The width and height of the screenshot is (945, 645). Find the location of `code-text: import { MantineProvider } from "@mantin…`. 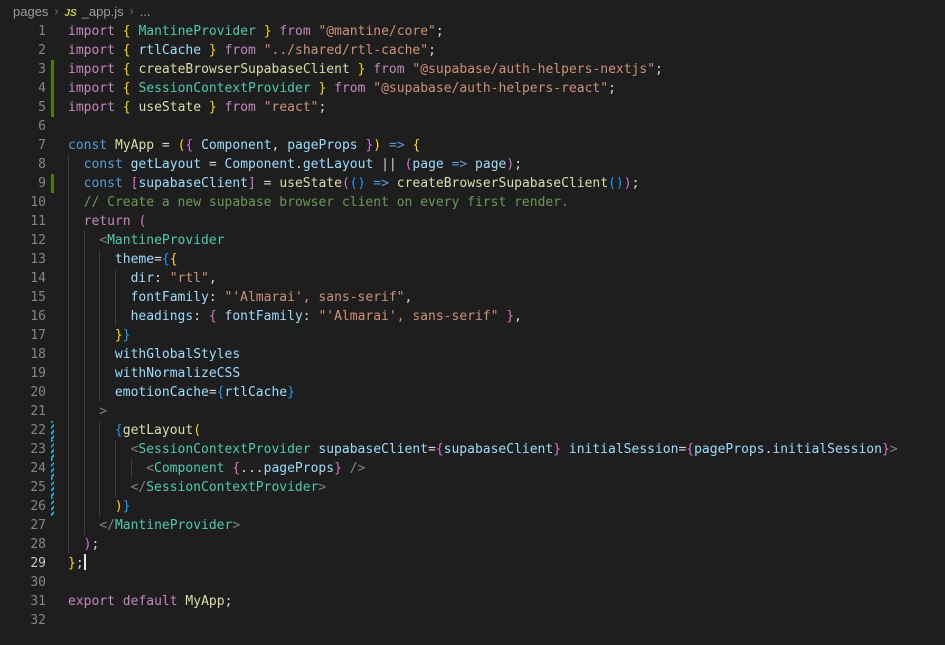

code-text: import { MantineProvider } from "@mantin… is located at coordinates (256, 31).